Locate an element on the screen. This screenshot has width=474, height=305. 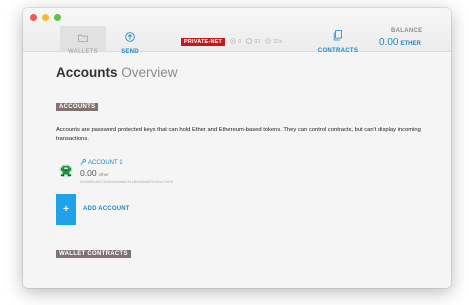
arrow-up-circle-icon is located at coordinates (130, 38).